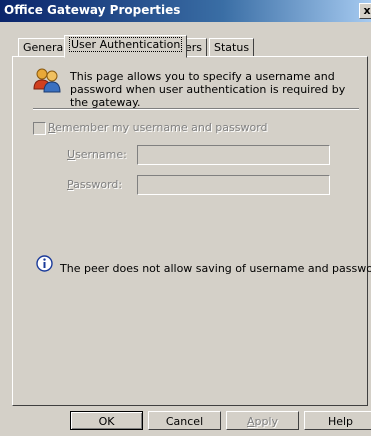  Describe the element at coordinates (365, 11) in the screenshot. I see `close-button: x` at that location.